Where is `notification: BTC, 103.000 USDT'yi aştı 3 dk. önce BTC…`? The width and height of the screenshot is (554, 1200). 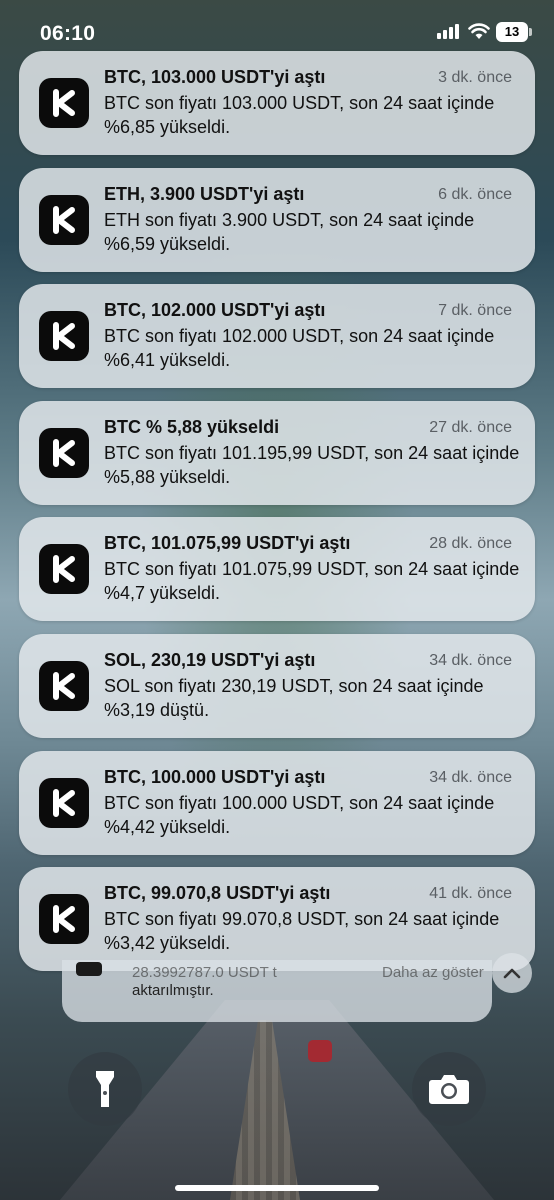
notification: BTC, 103.000 USDT'yi aştı 3 dk. önce BTC… is located at coordinates (277, 103).